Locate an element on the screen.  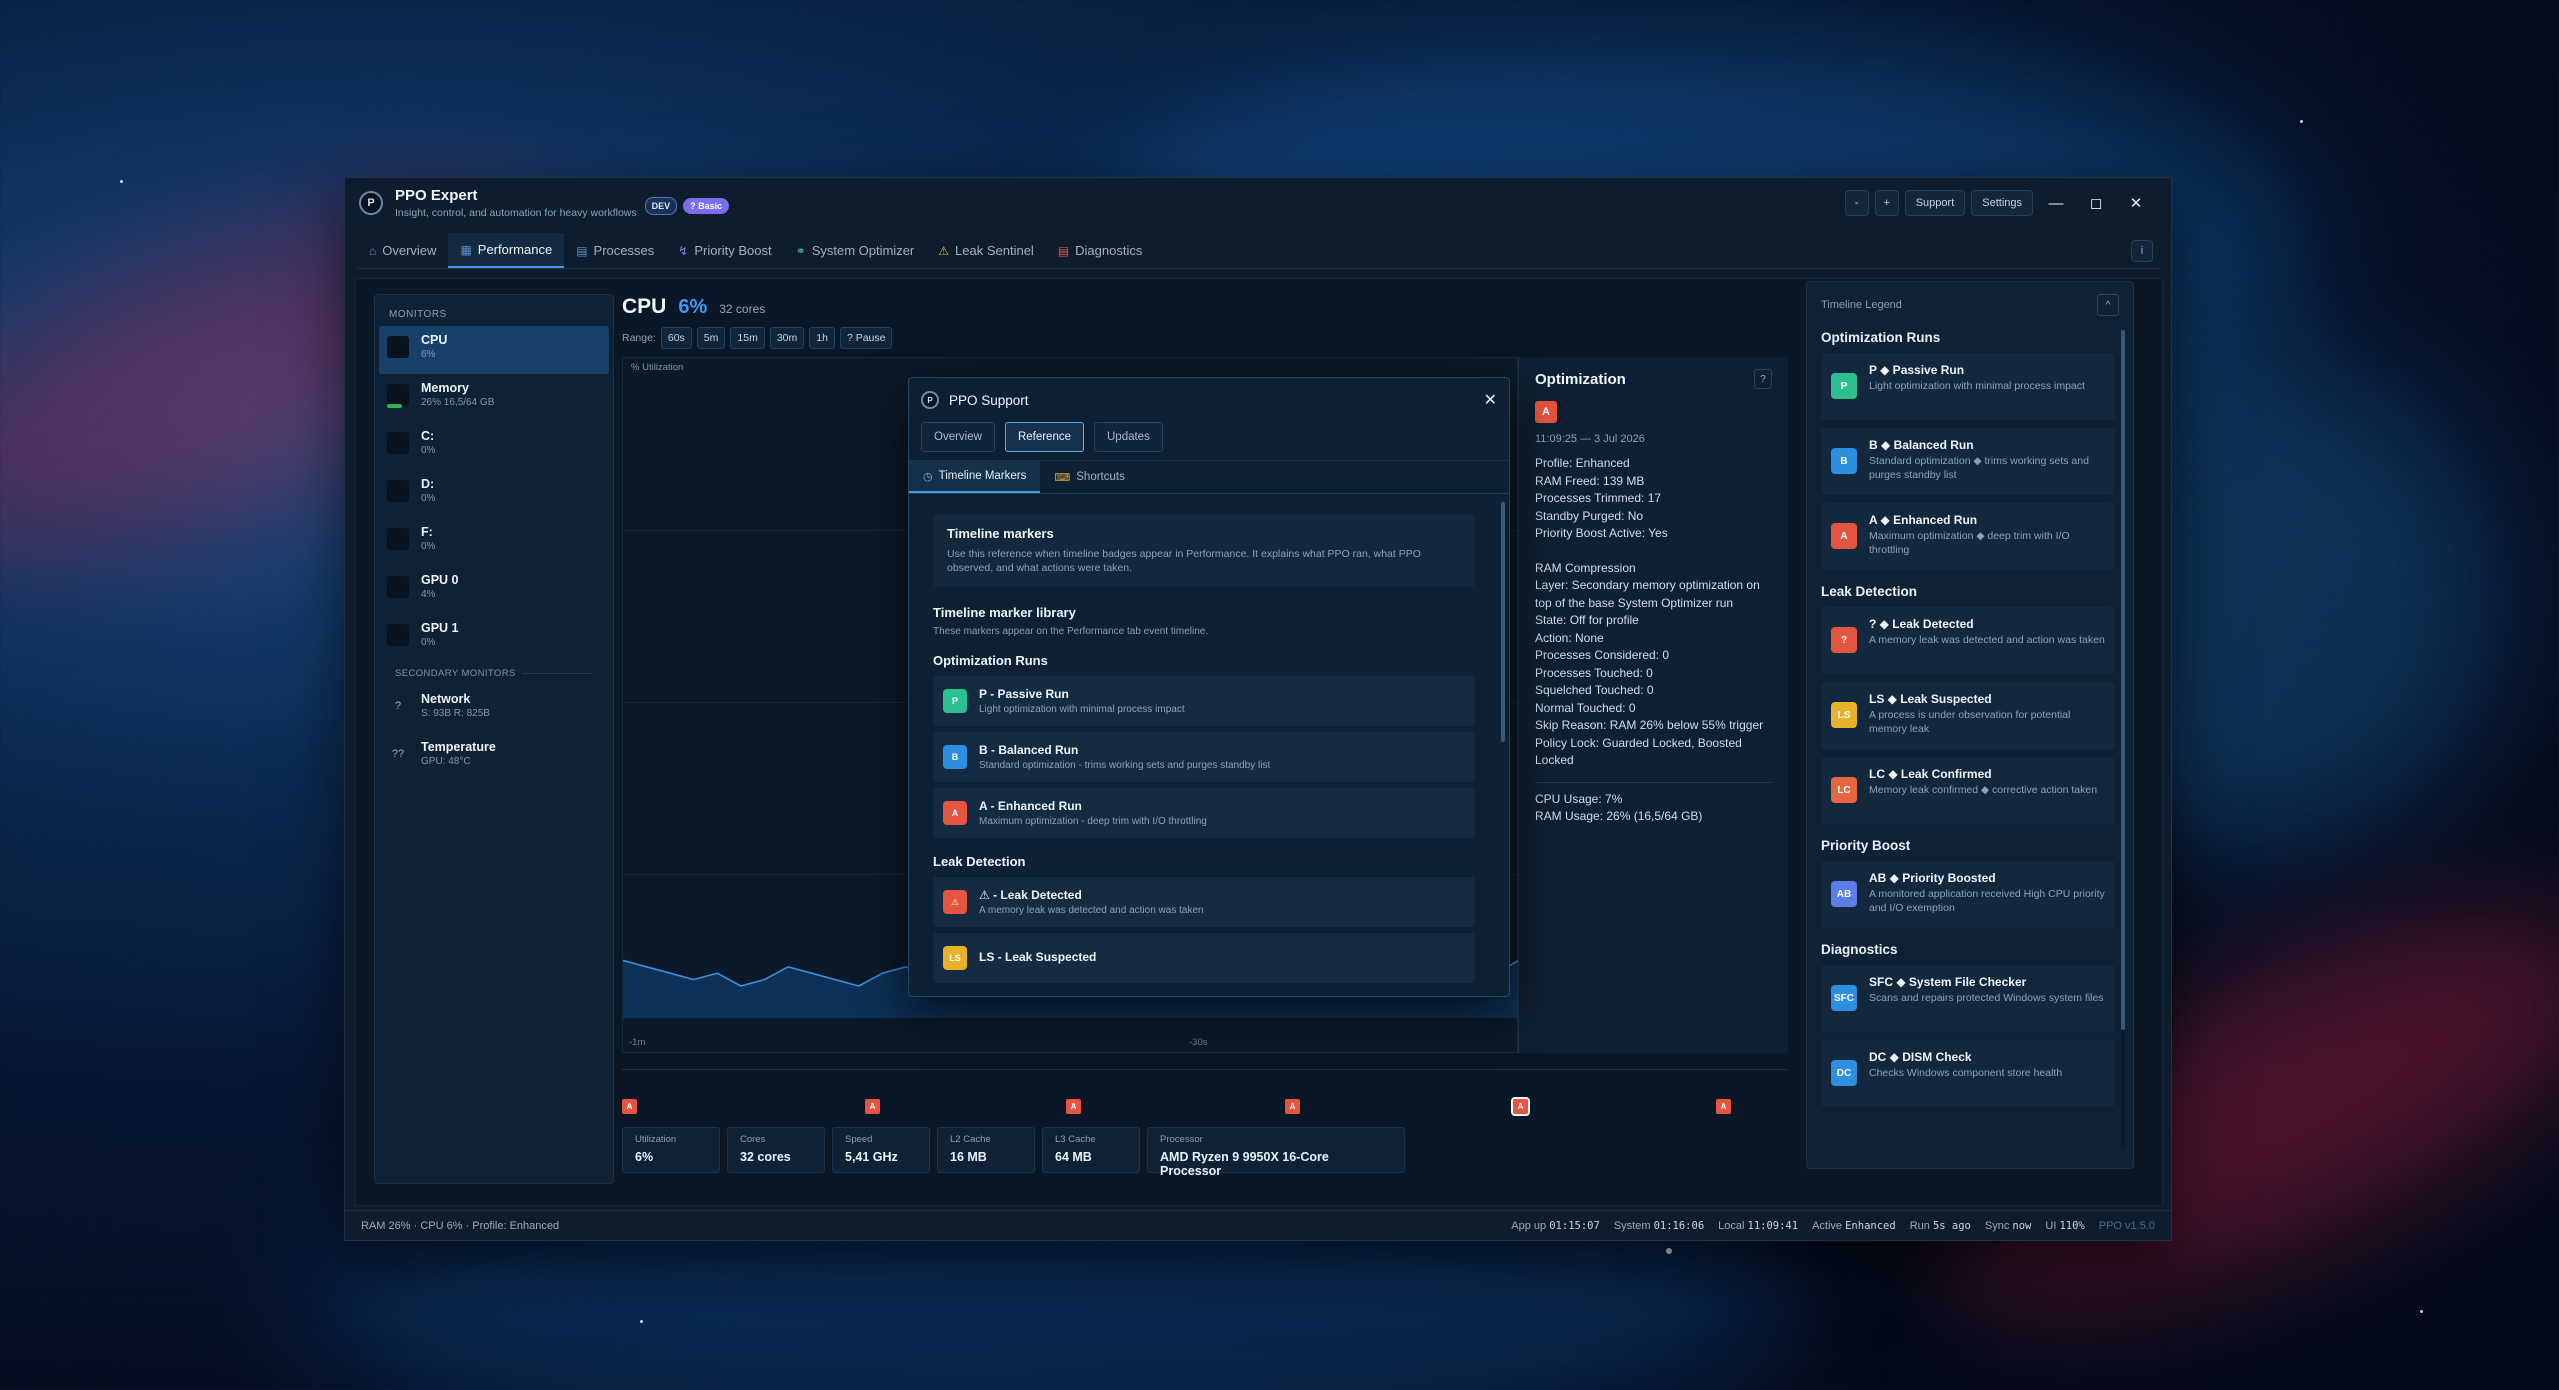
monitor-value: 6% is located at coordinates (428, 354).